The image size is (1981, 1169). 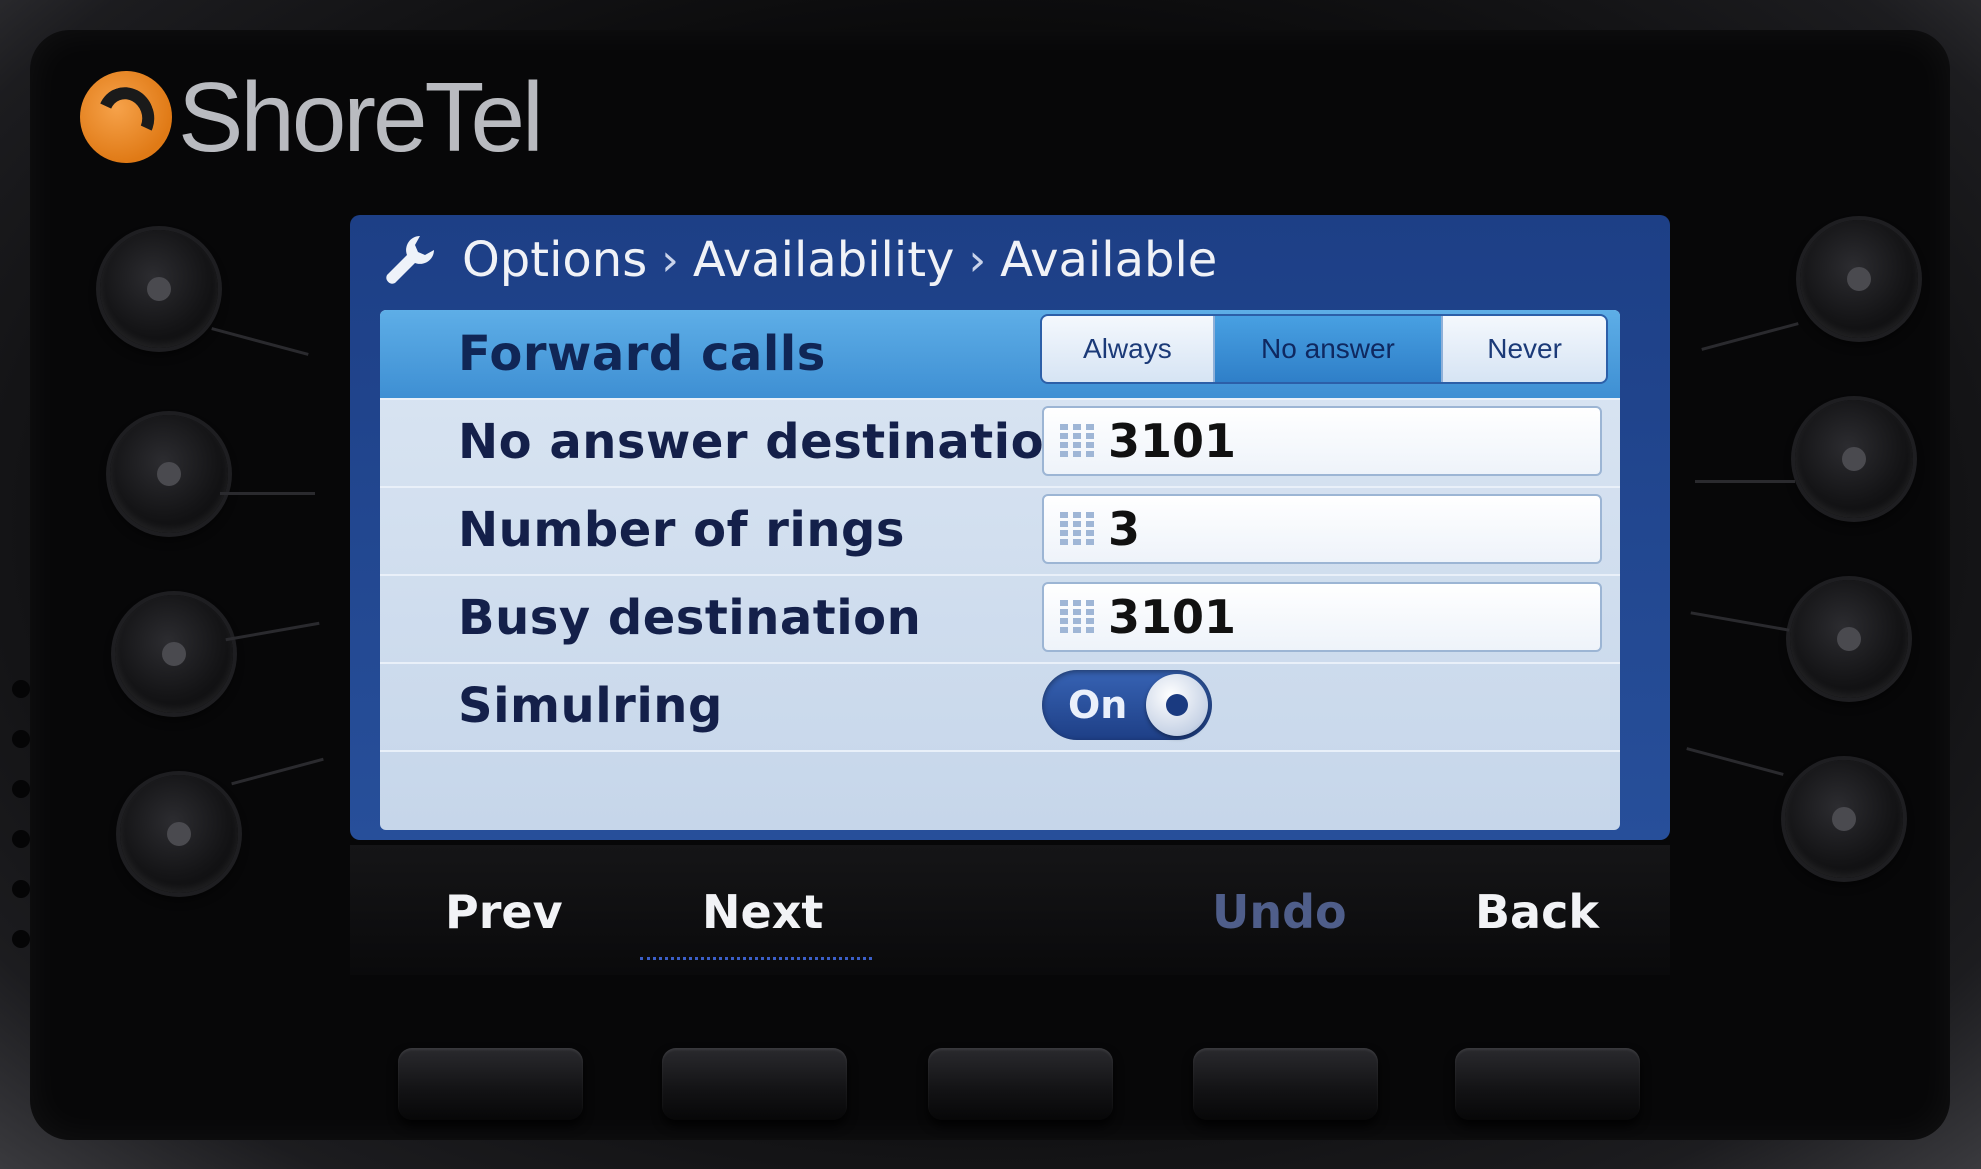 What do you see at coordinates (823, 260) in the screenshot?
I see `breadcrumb-item-availability: Availability` at bounding box center [823, 260].